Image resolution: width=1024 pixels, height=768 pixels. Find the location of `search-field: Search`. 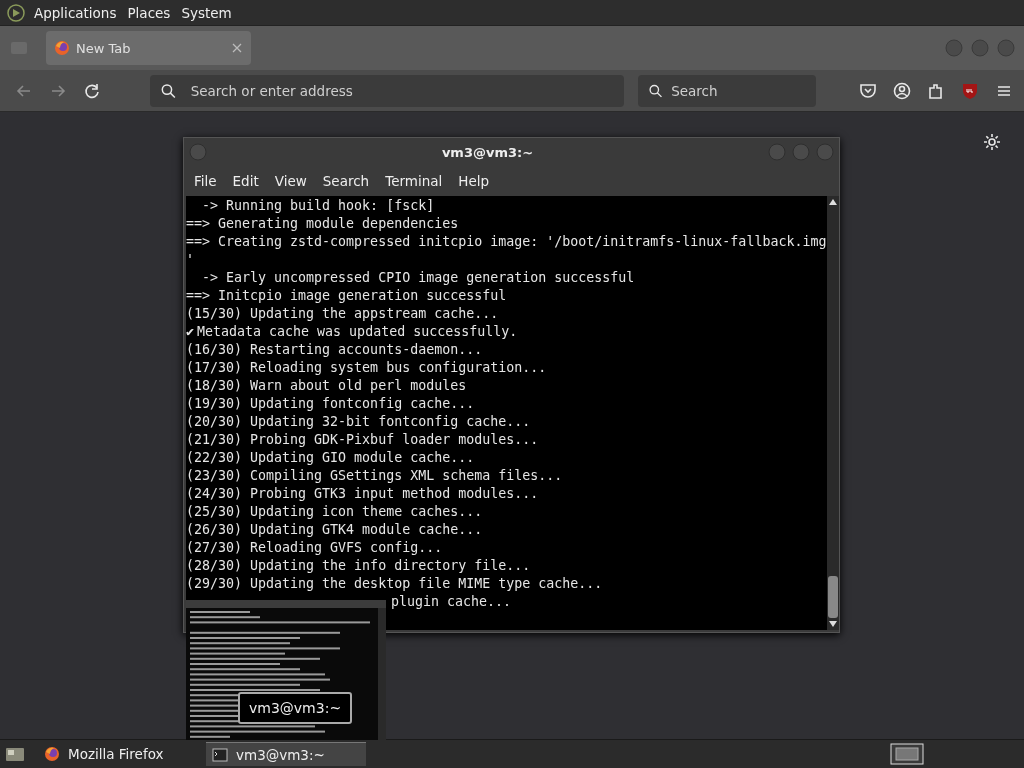

search-field: Search is located at coordinates (737, 90).